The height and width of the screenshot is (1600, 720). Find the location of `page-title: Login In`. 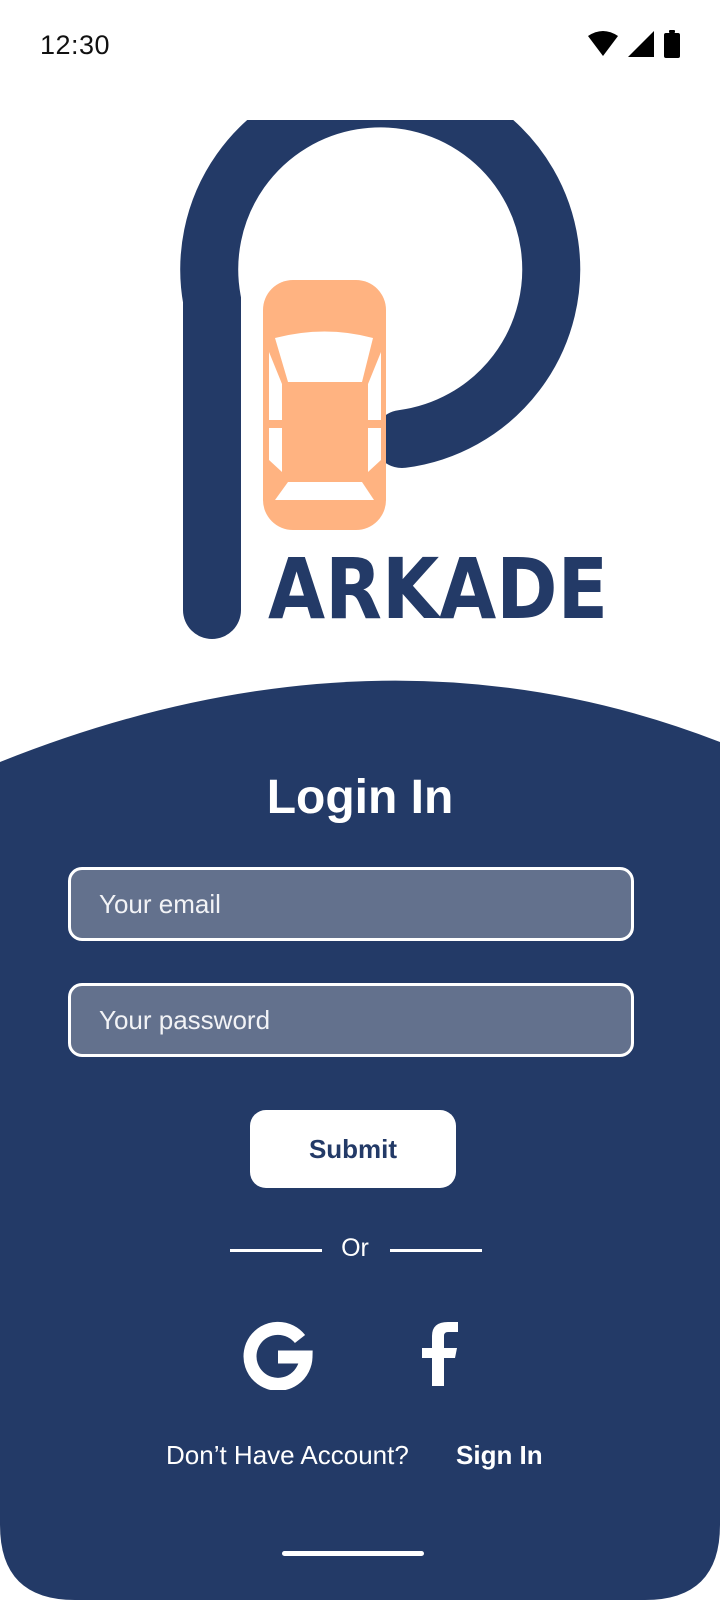

page-title: Login In is located at coordinates (360, 797).